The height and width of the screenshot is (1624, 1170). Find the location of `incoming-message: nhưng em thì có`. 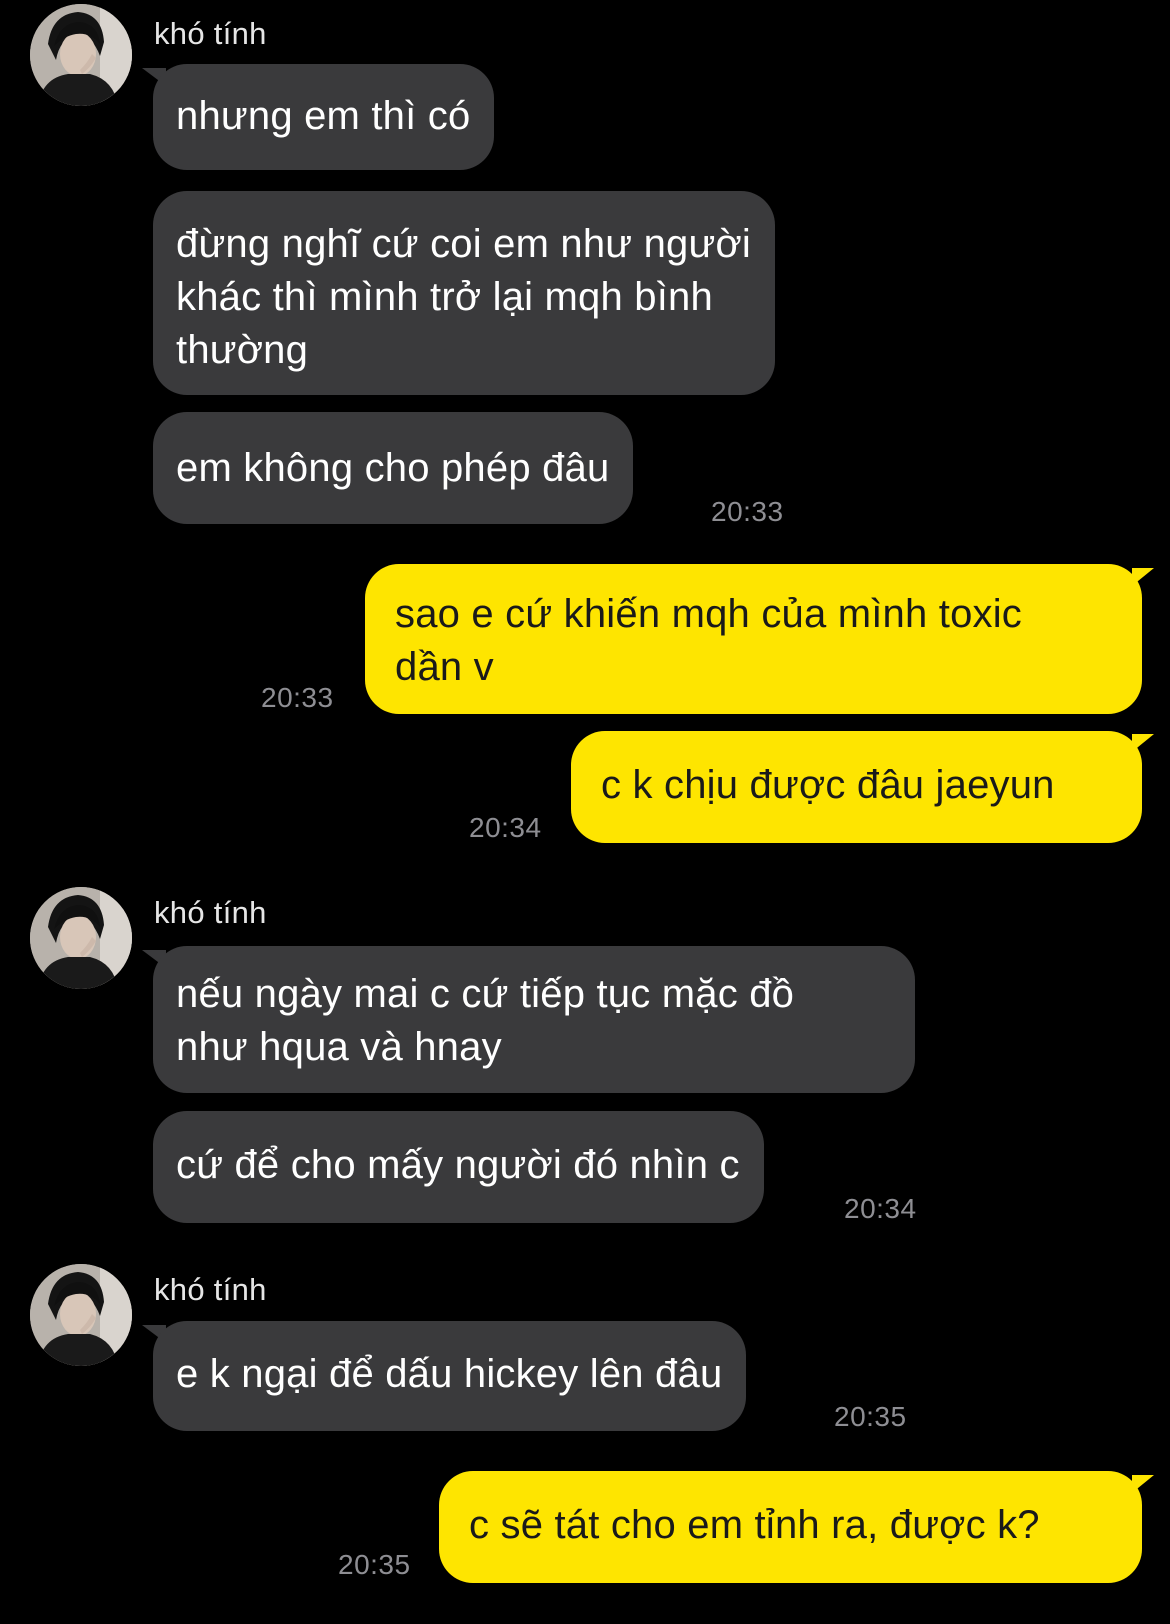

incoming-message: nhưng em thì có is located at coordinates (324, 117).